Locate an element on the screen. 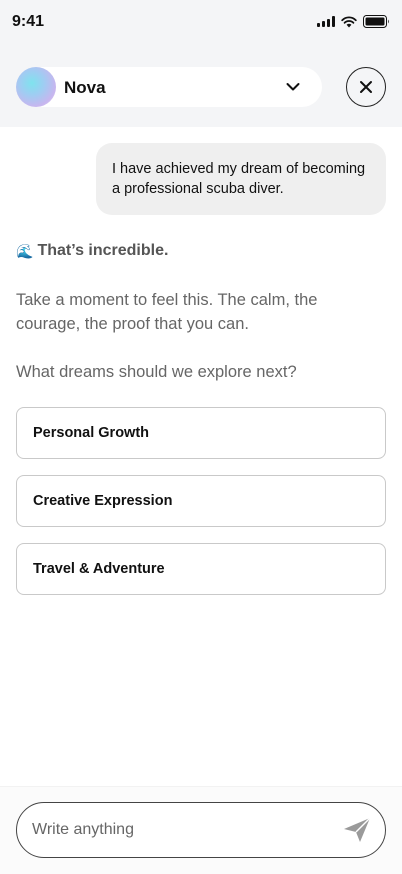  close-icon is located at coordinates (366, 87).